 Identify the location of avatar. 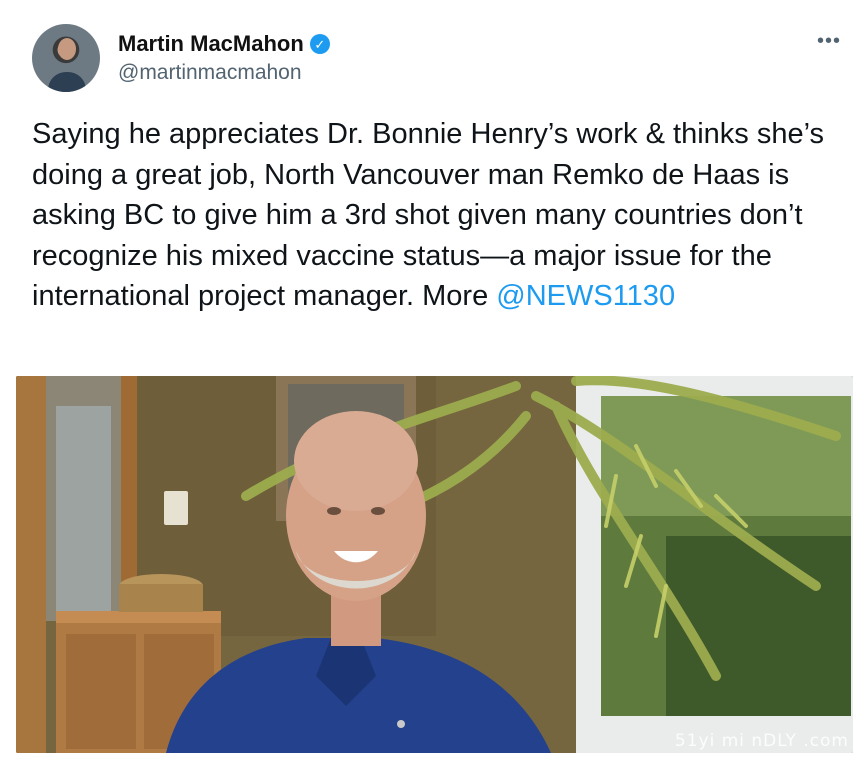
(66, 58).